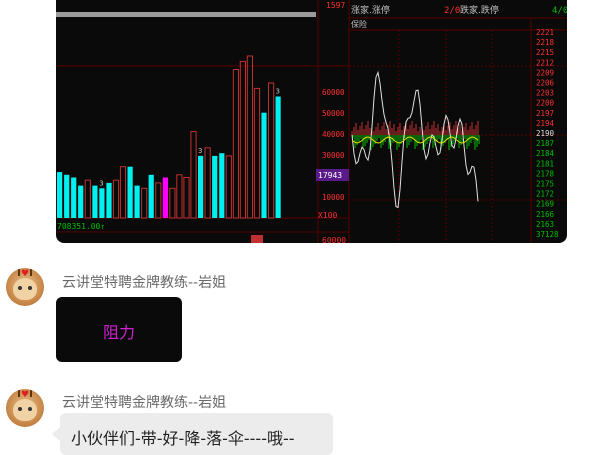 The image size is (607, 455). Describe the element at coordinates (559, 11) in the screenshot. I see `down-count-value: 4/0` at that location.